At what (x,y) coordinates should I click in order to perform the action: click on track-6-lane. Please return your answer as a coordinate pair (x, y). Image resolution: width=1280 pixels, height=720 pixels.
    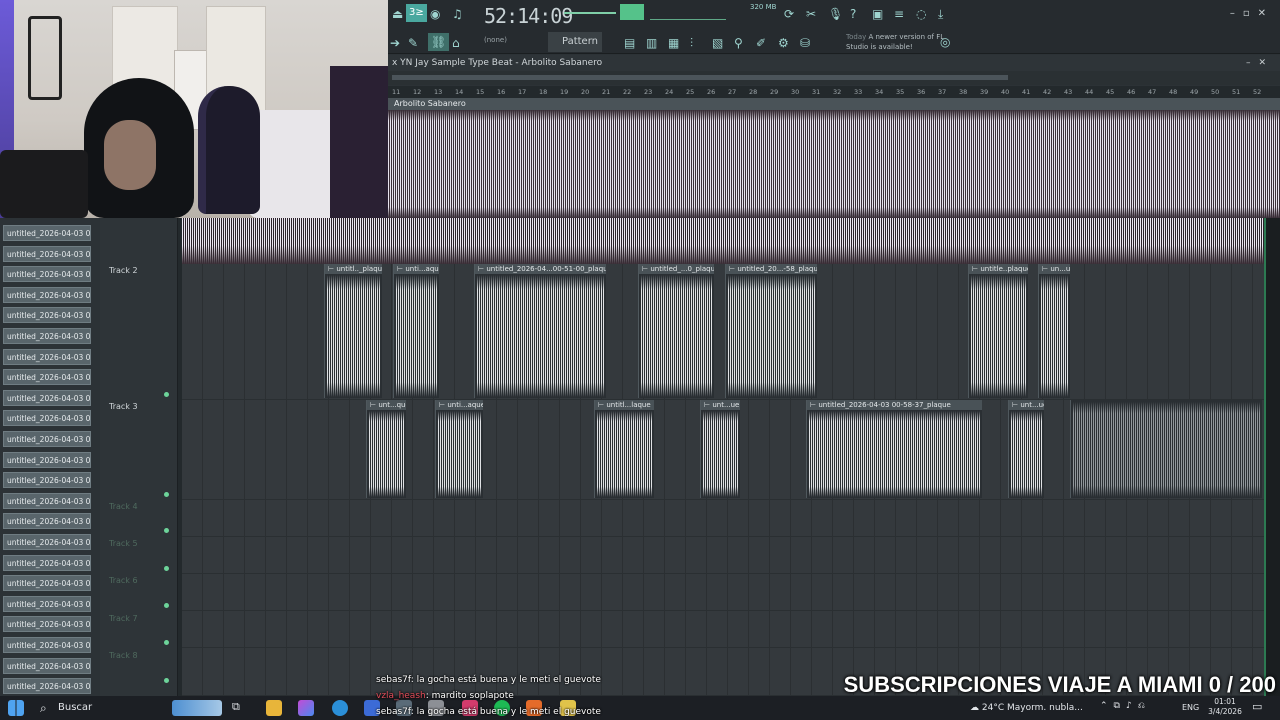
    Looking at the image, I should click on (723, 592).